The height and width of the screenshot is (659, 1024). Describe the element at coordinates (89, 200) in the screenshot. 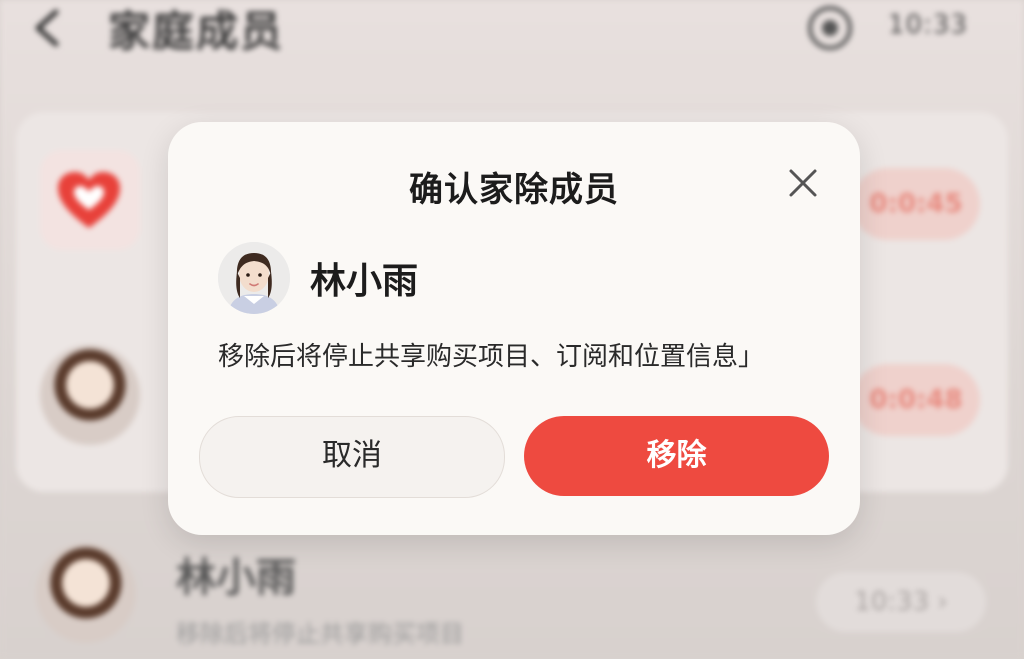

I see `heart-icon` at that location.